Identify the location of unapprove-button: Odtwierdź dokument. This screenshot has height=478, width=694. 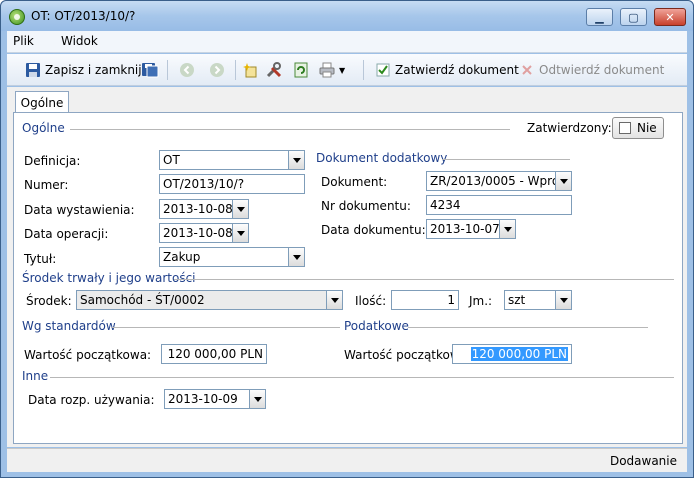
(591, 70).